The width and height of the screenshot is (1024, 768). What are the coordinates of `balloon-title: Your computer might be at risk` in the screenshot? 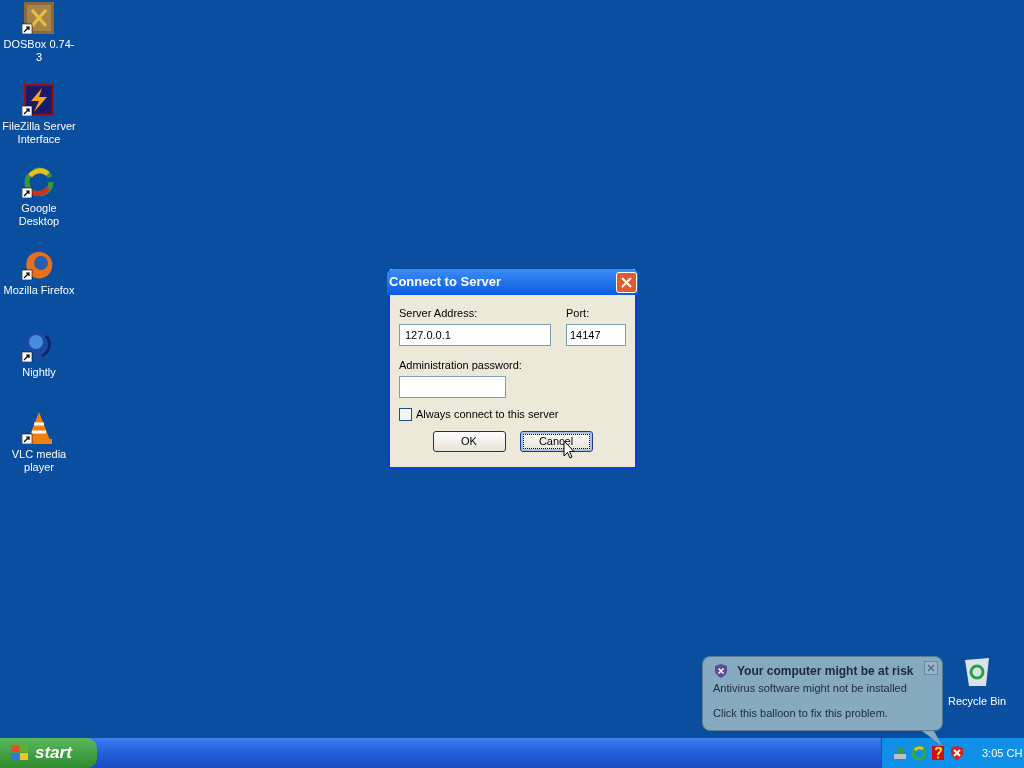 It's located at (825, 671).